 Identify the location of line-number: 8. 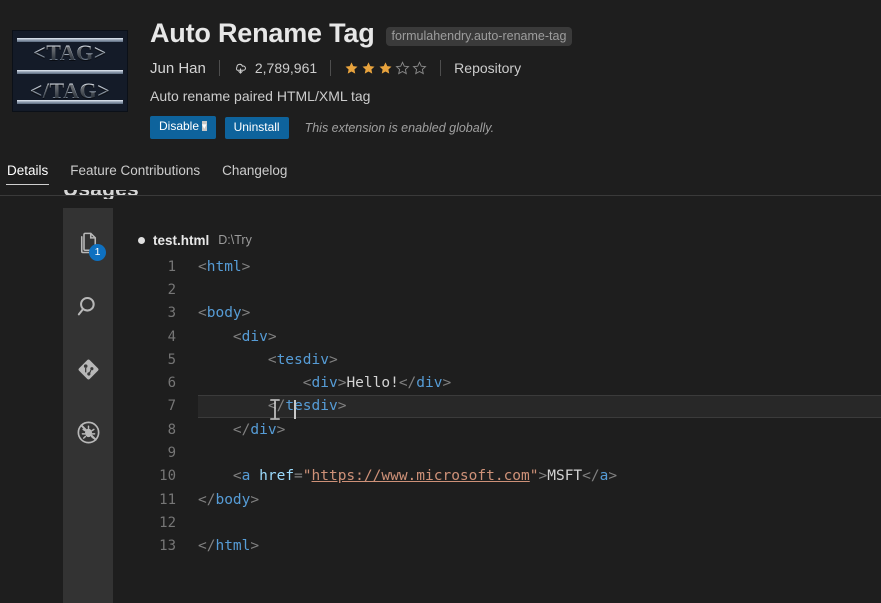
(171, 429).